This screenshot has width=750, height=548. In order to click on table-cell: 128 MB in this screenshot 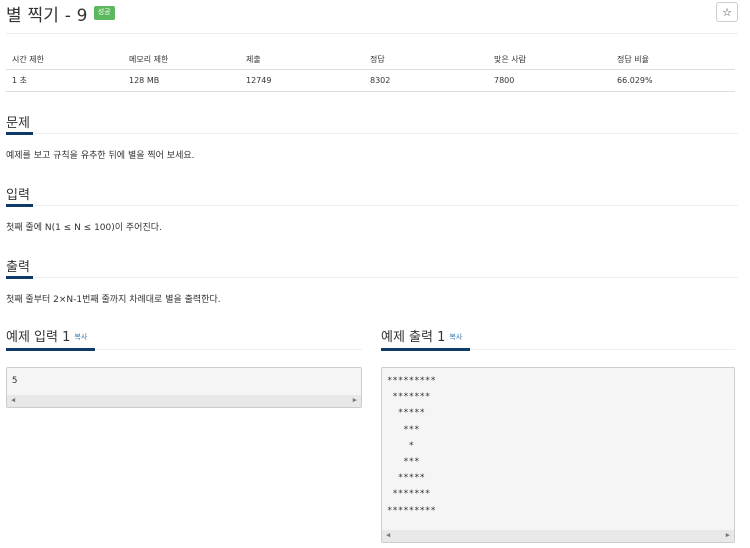, I will do `click(181, 80)`.